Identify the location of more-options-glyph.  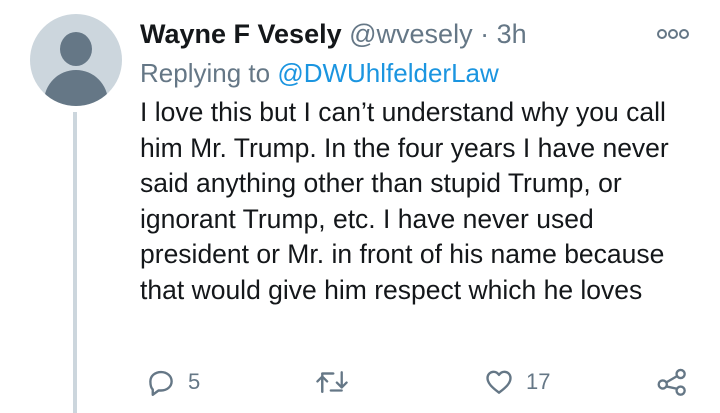
(673, 34).